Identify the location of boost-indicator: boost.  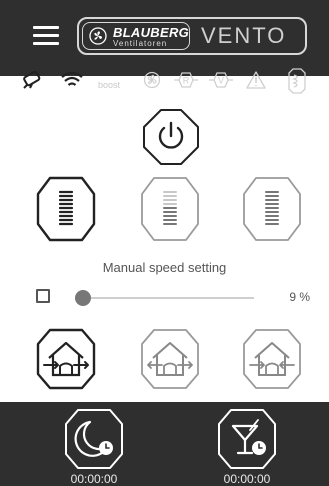
(109, 85).